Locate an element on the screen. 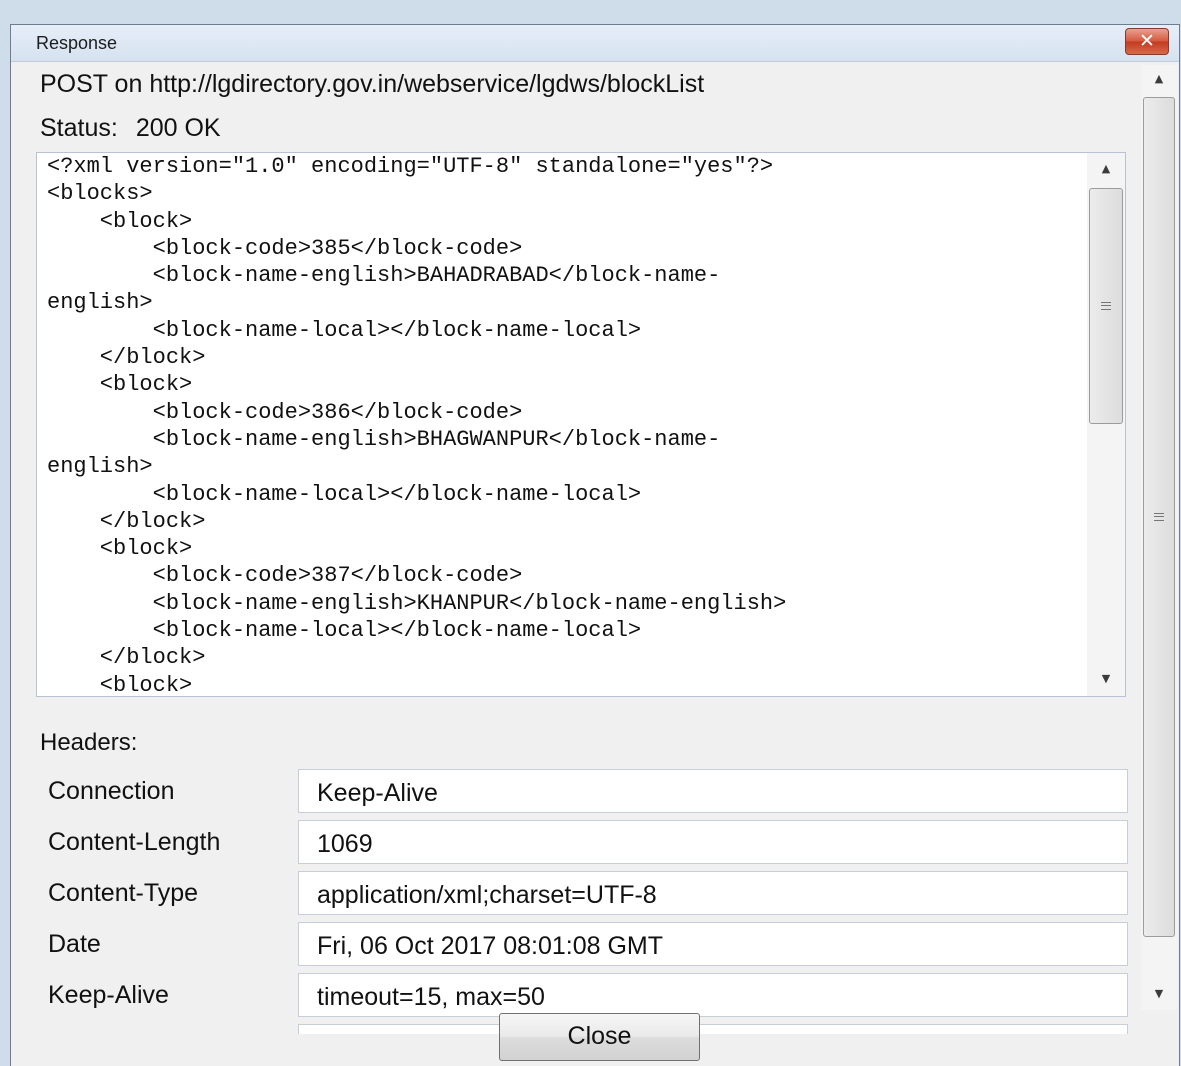 Image resolution: width=1181 pixels, height=1066 pixels. header-row: Keep-Alive timeout=15, max=50 is located at coordinates (585, 995).